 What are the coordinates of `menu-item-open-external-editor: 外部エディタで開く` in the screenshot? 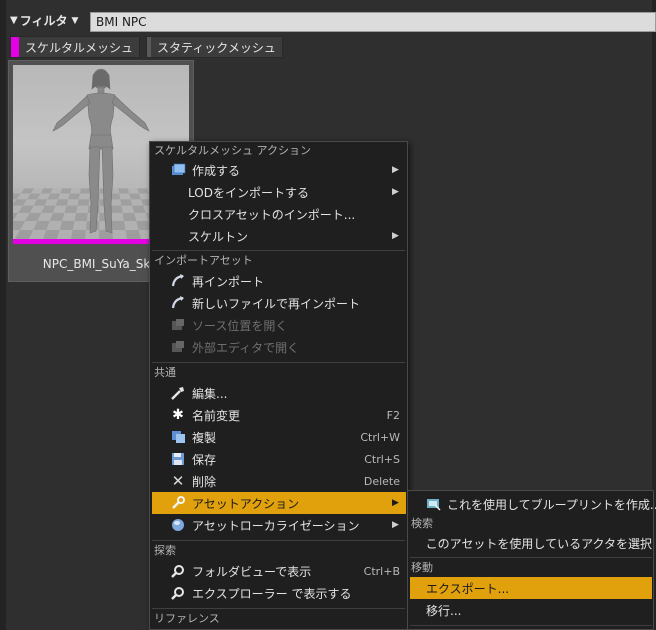 It's located at (279, 347).